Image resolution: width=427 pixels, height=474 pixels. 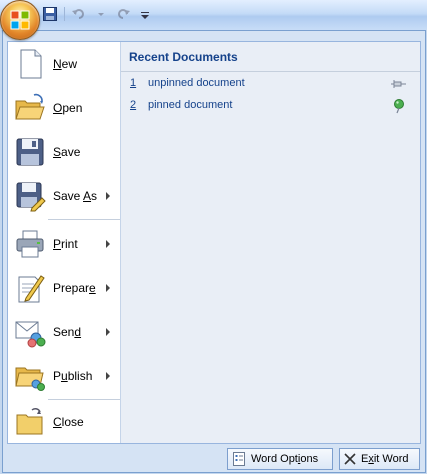 What do you see at coordinates (399, 84) in the screenshot?
I see `unpinned-pin-icon` at bounding box center [399, 84].